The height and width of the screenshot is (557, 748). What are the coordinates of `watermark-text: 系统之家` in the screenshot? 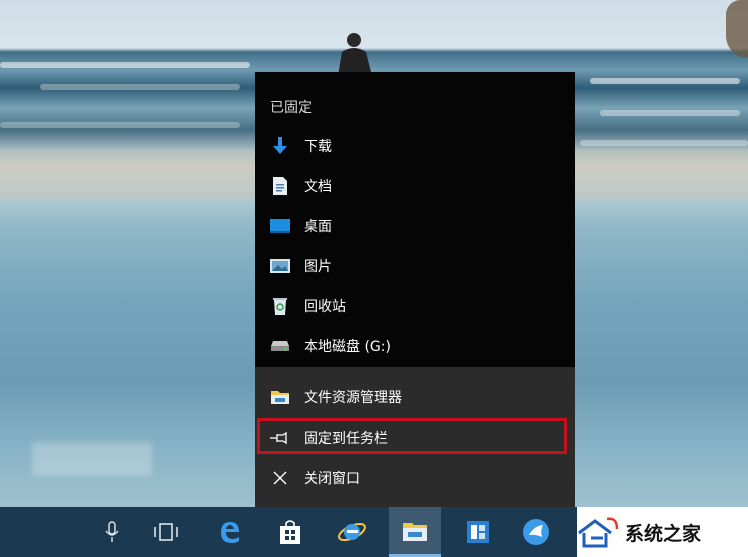 It's located at (663, 533).